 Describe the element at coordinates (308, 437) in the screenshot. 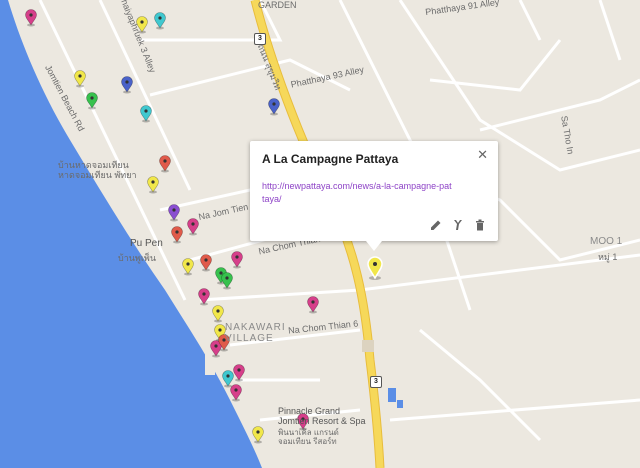

I see `pinnacle-thai-label: พินนาเคิล แกรนด์ จอมเทียน รีสอร์ท` at that location.